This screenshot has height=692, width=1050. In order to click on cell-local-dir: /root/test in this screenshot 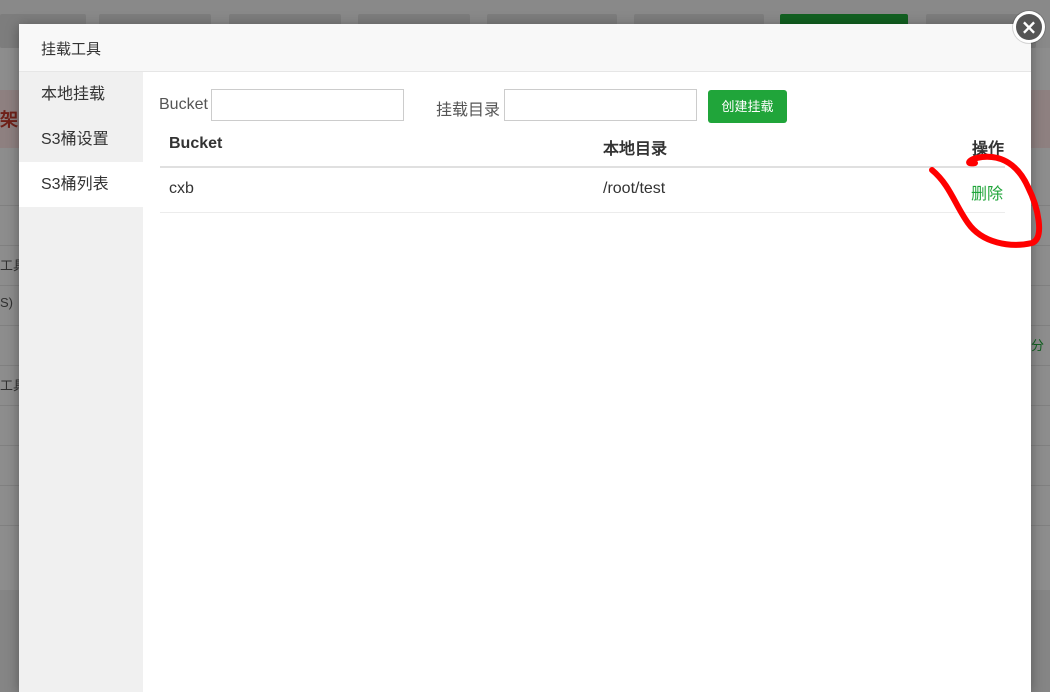, I will do `click(634, 188)`.